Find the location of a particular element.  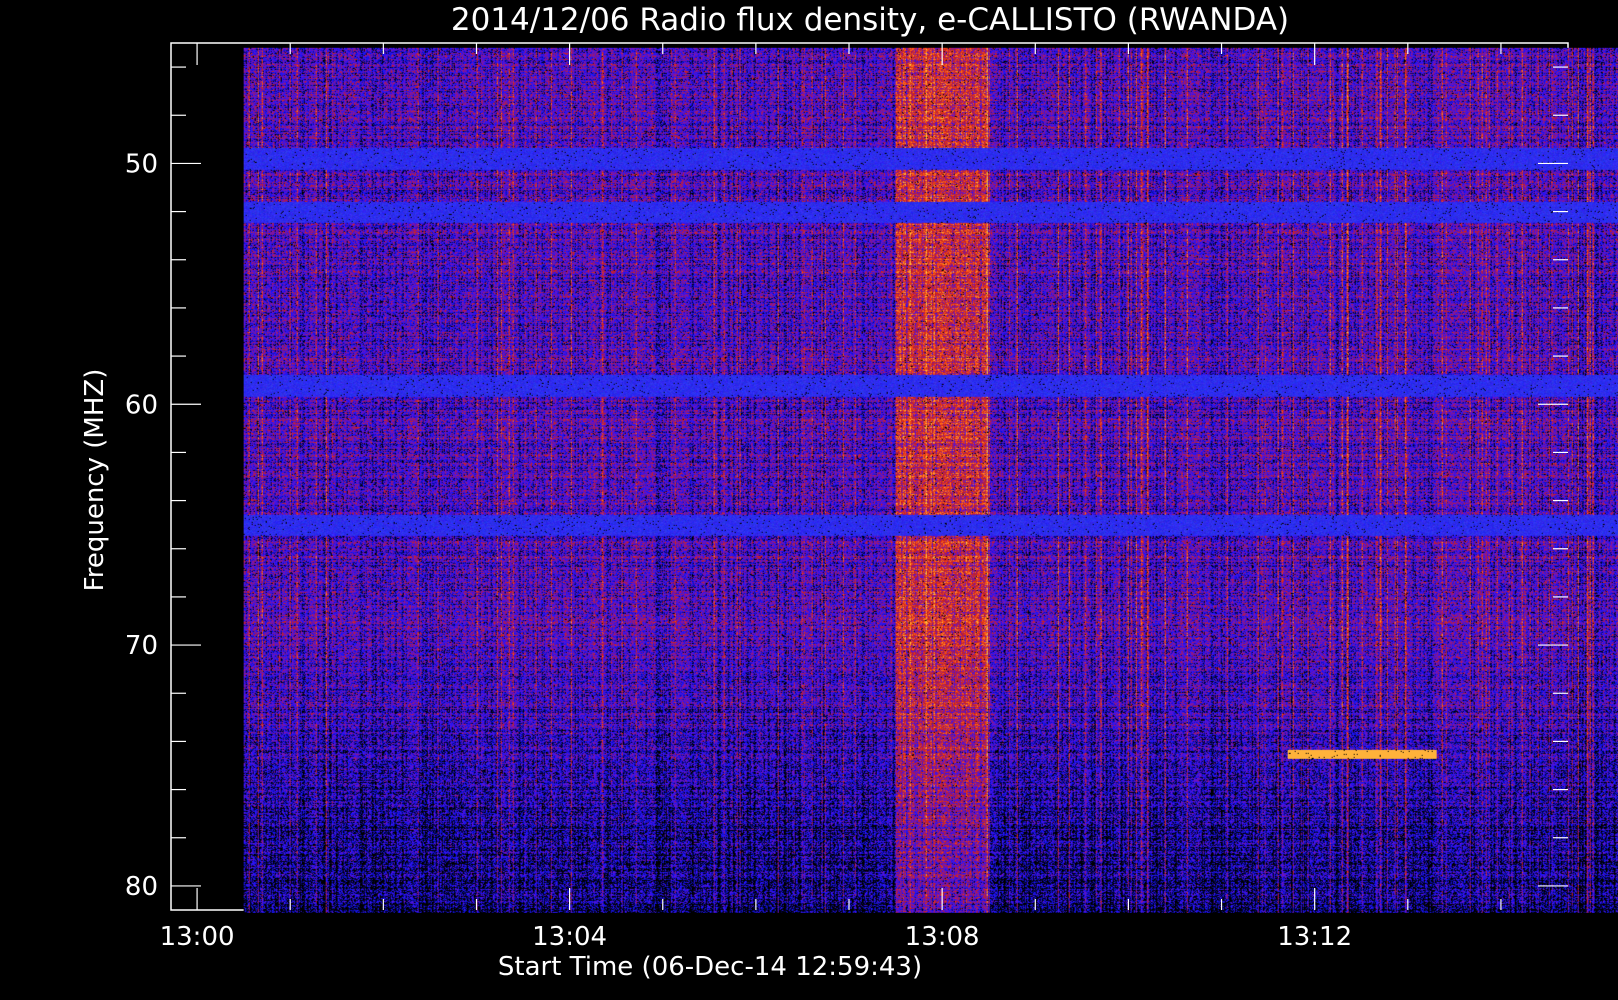

x-tick-label: 13:04 is located at coordinates (569, 937).